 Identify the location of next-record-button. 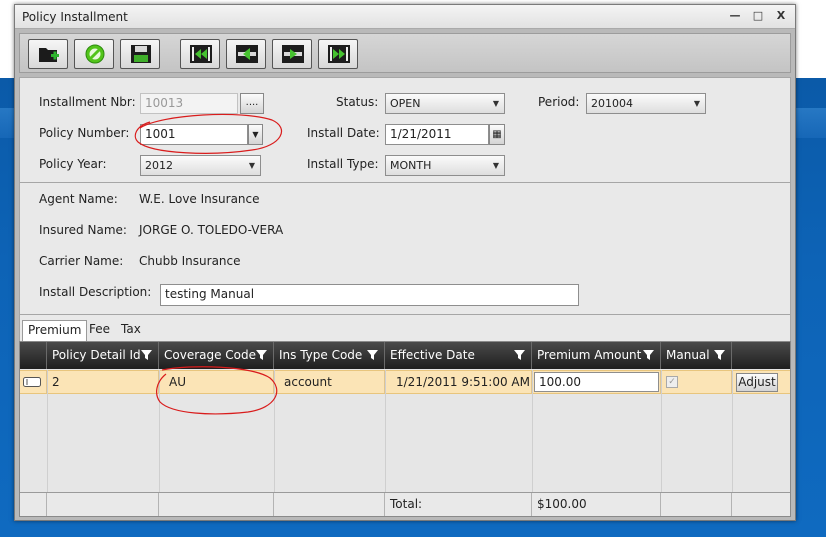
(292, 54).